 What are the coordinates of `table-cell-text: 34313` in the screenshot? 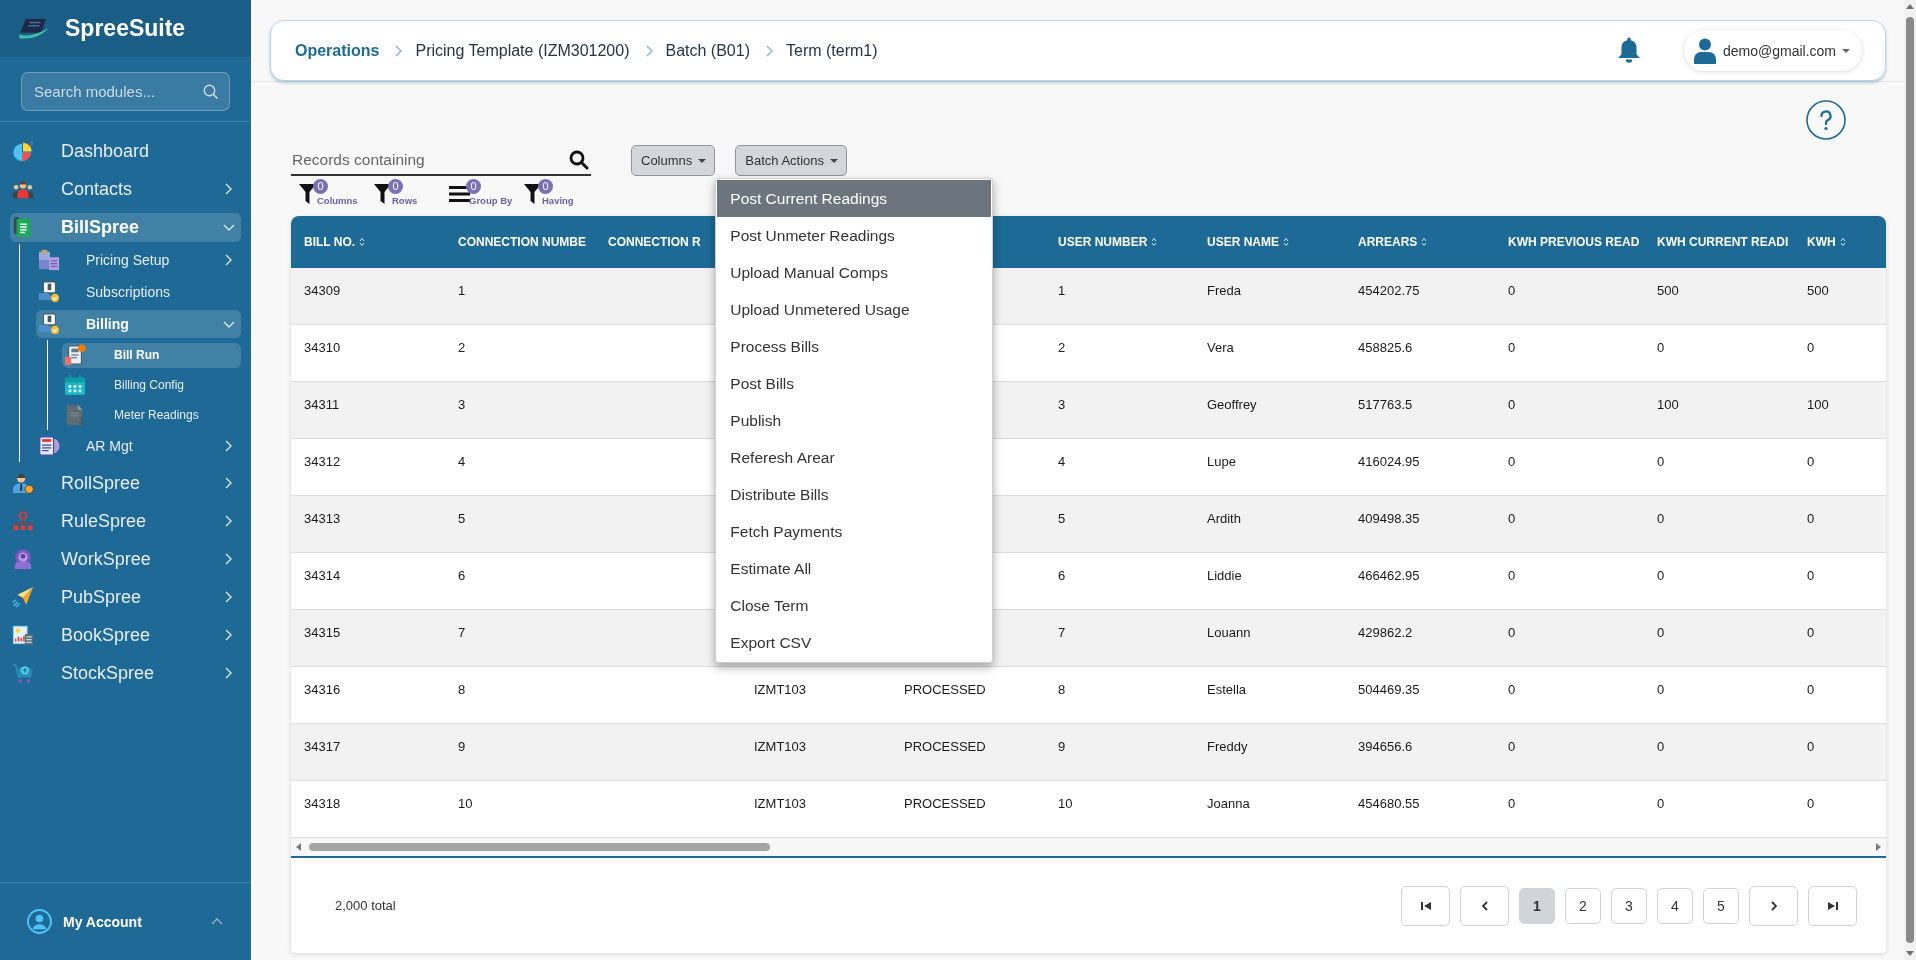 It's located at (322, 518).